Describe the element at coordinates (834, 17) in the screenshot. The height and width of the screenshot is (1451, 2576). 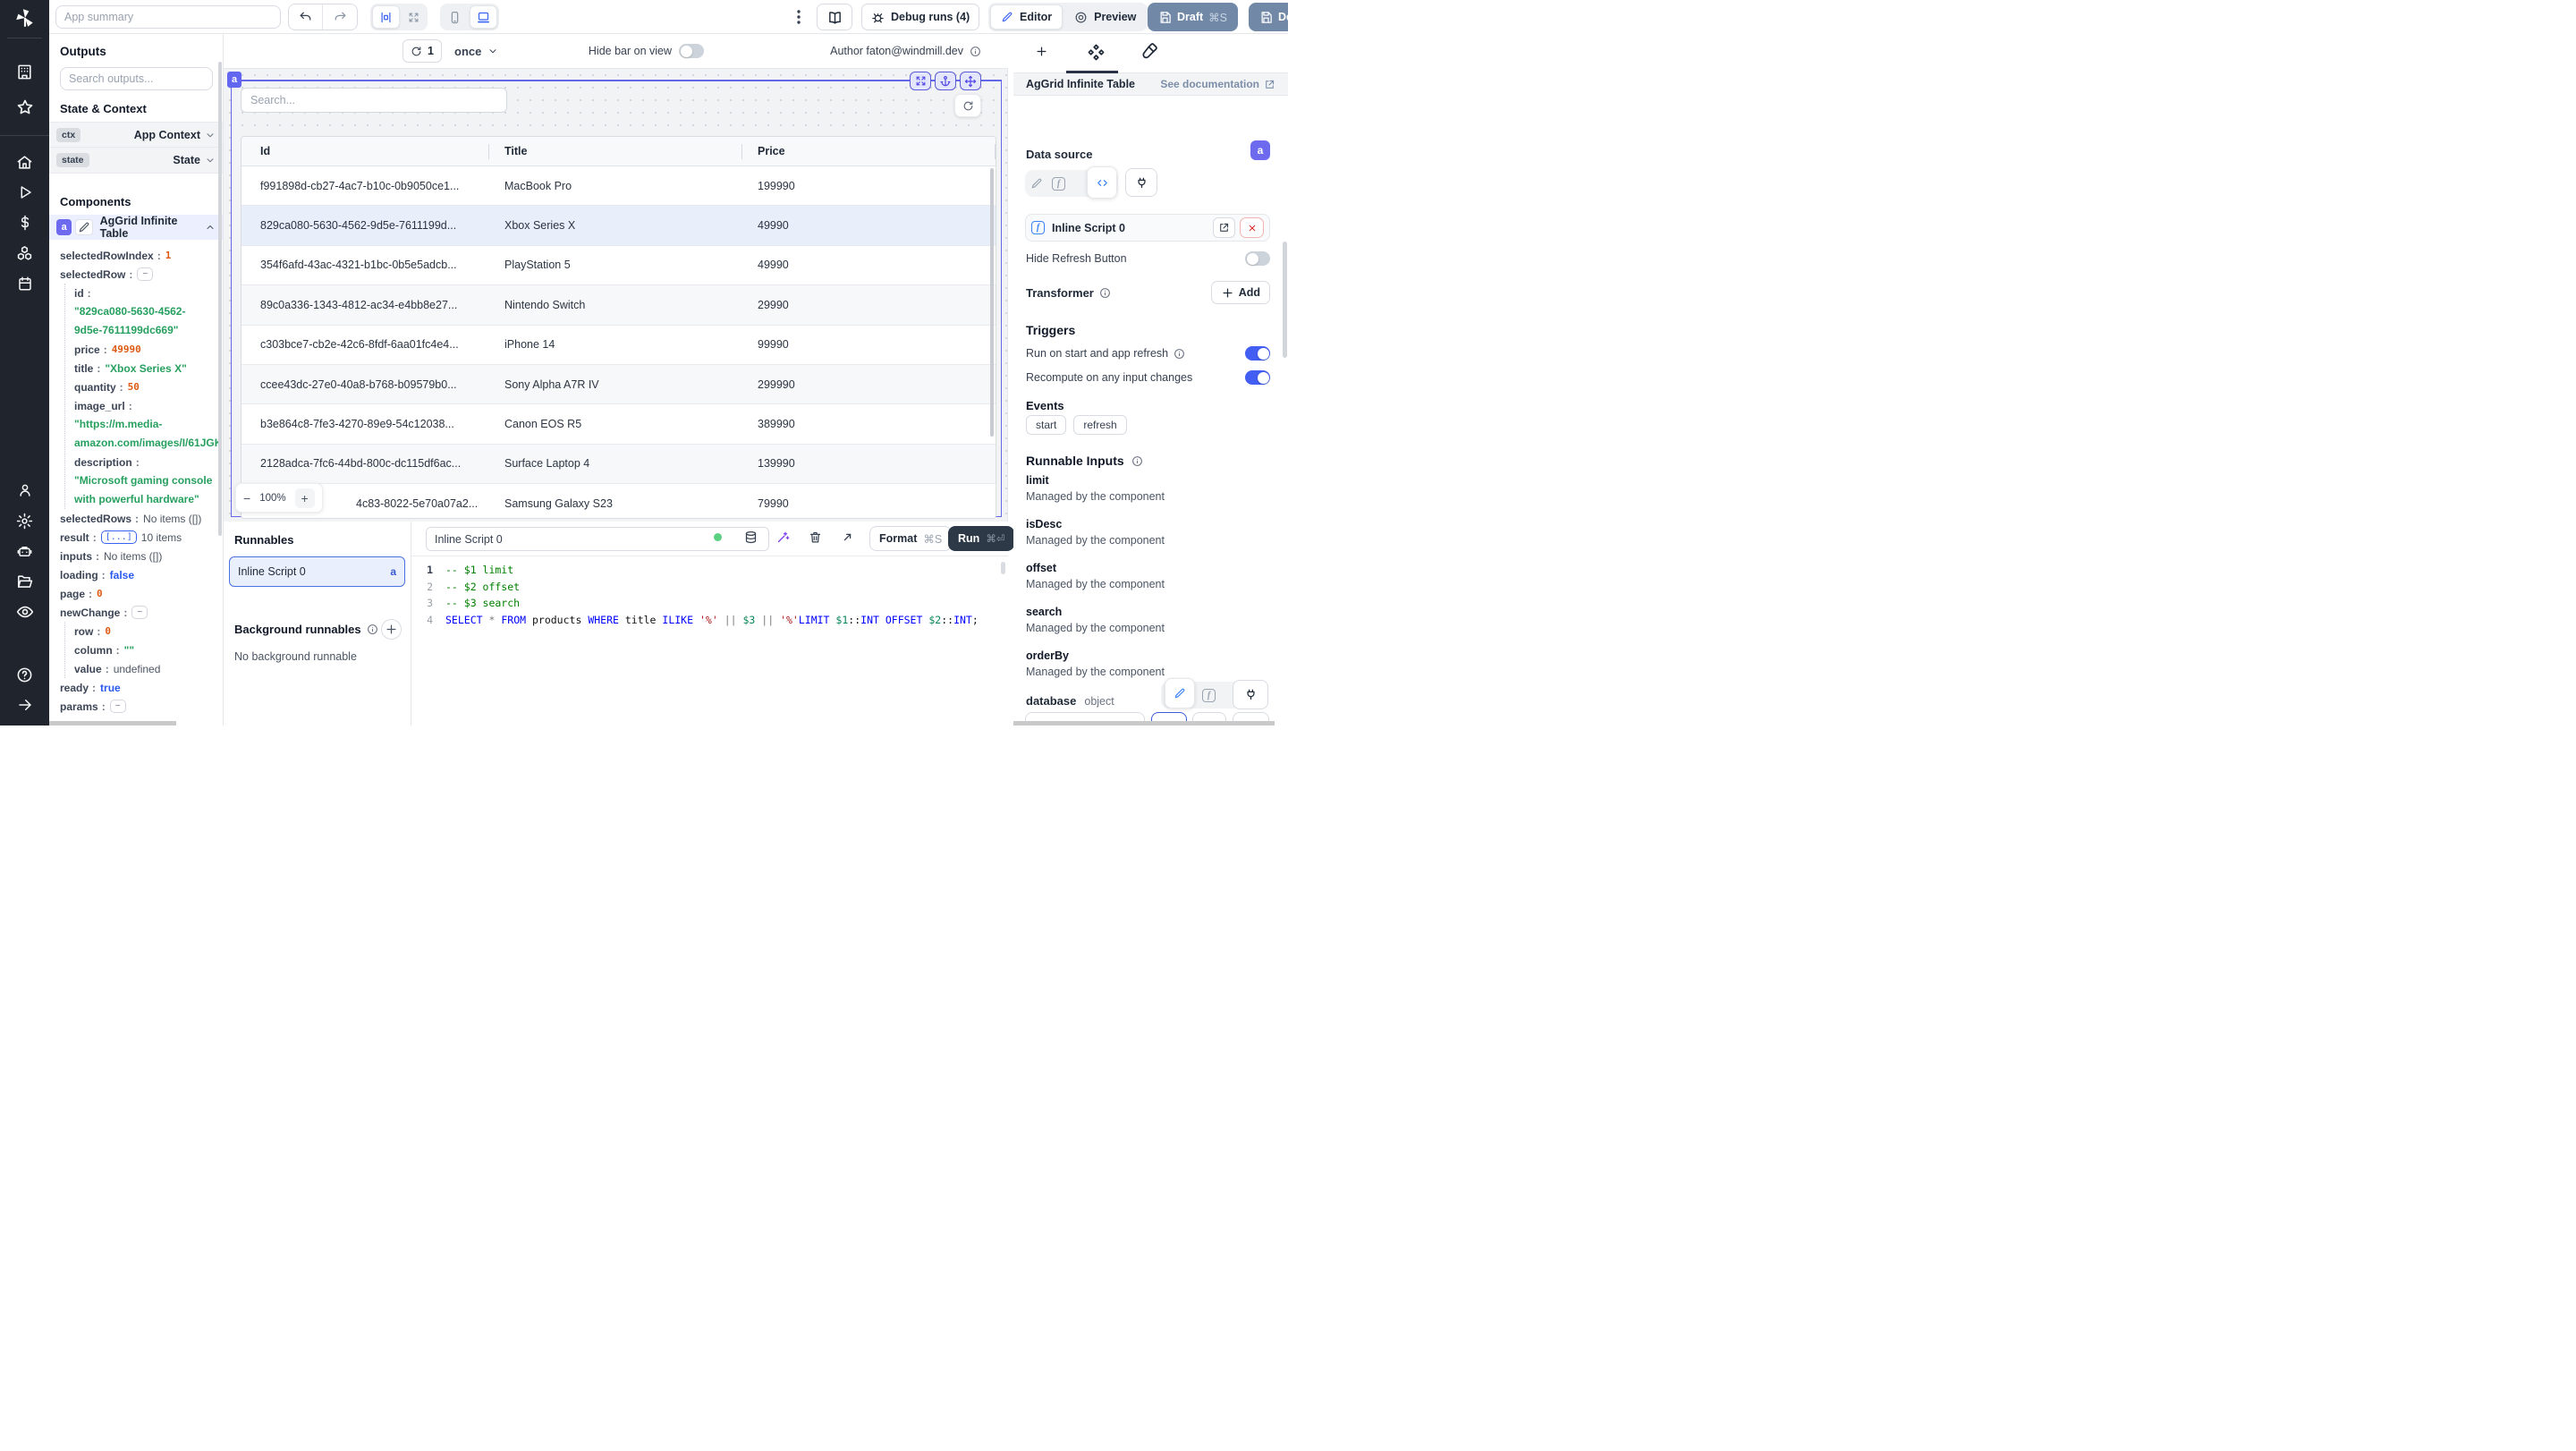
I see `docs-book-button` at that location.